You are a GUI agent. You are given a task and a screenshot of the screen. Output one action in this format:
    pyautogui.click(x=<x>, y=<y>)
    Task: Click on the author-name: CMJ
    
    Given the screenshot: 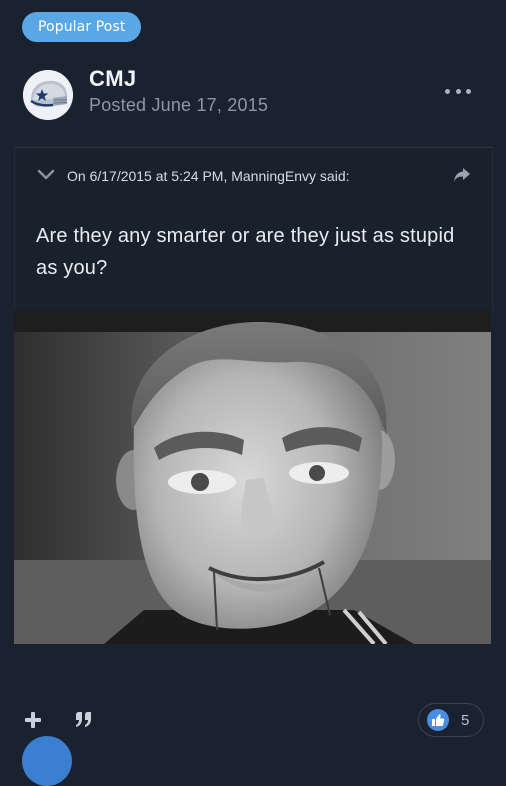 What is the action you would take?
    pyautogui.click(x=112, y=79)
    